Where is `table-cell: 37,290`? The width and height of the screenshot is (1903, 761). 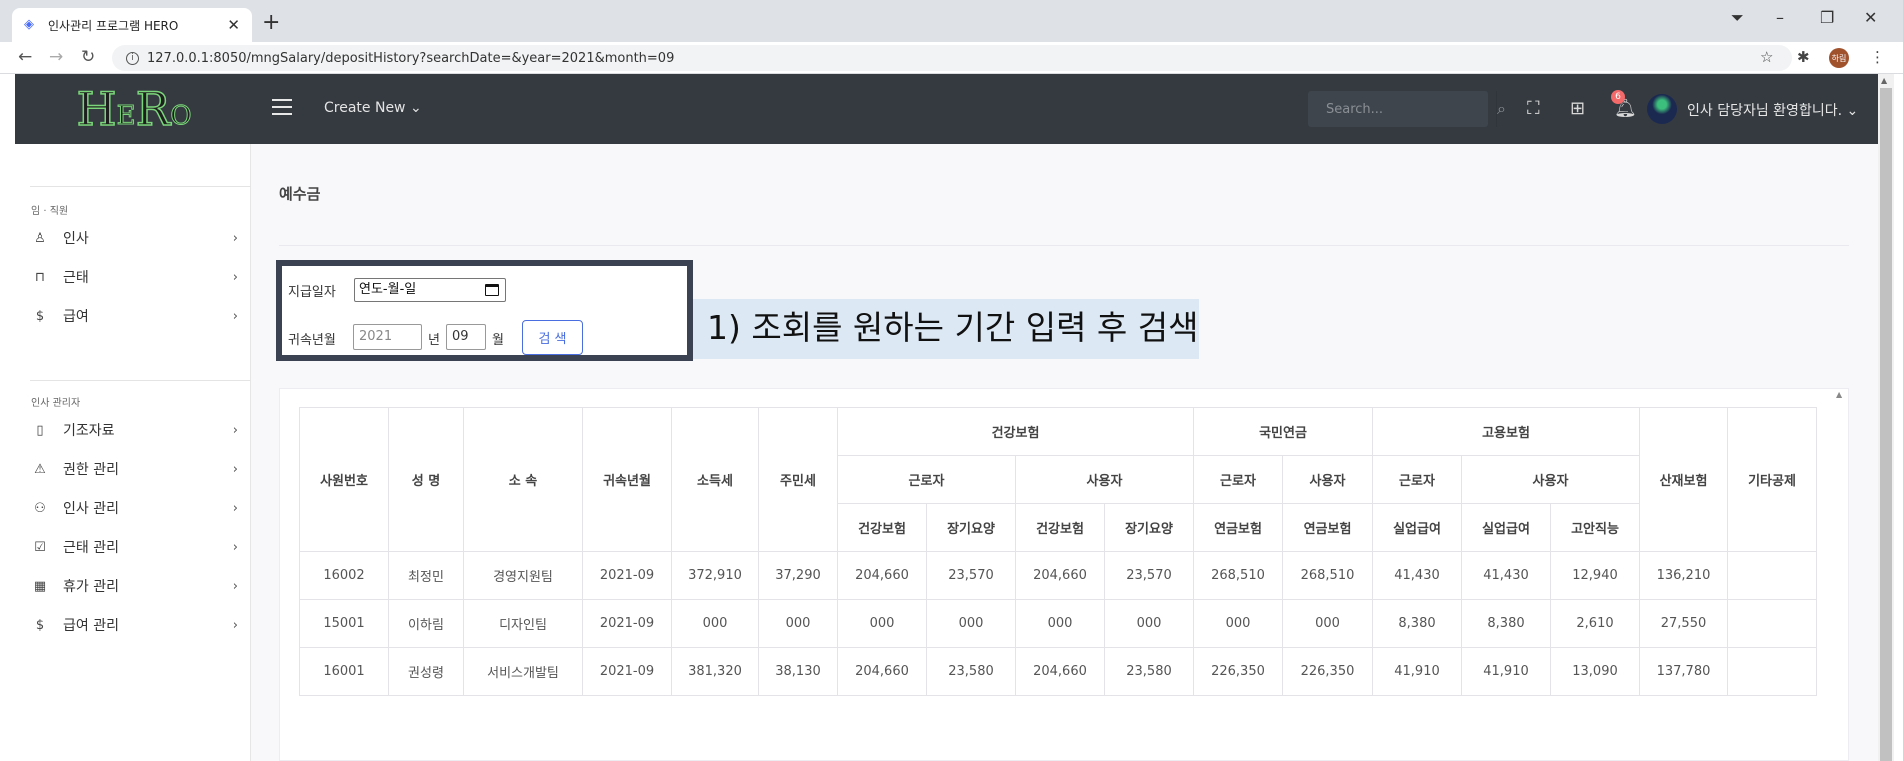
table-cell: 37,290 is located at coordinates (798, 575).